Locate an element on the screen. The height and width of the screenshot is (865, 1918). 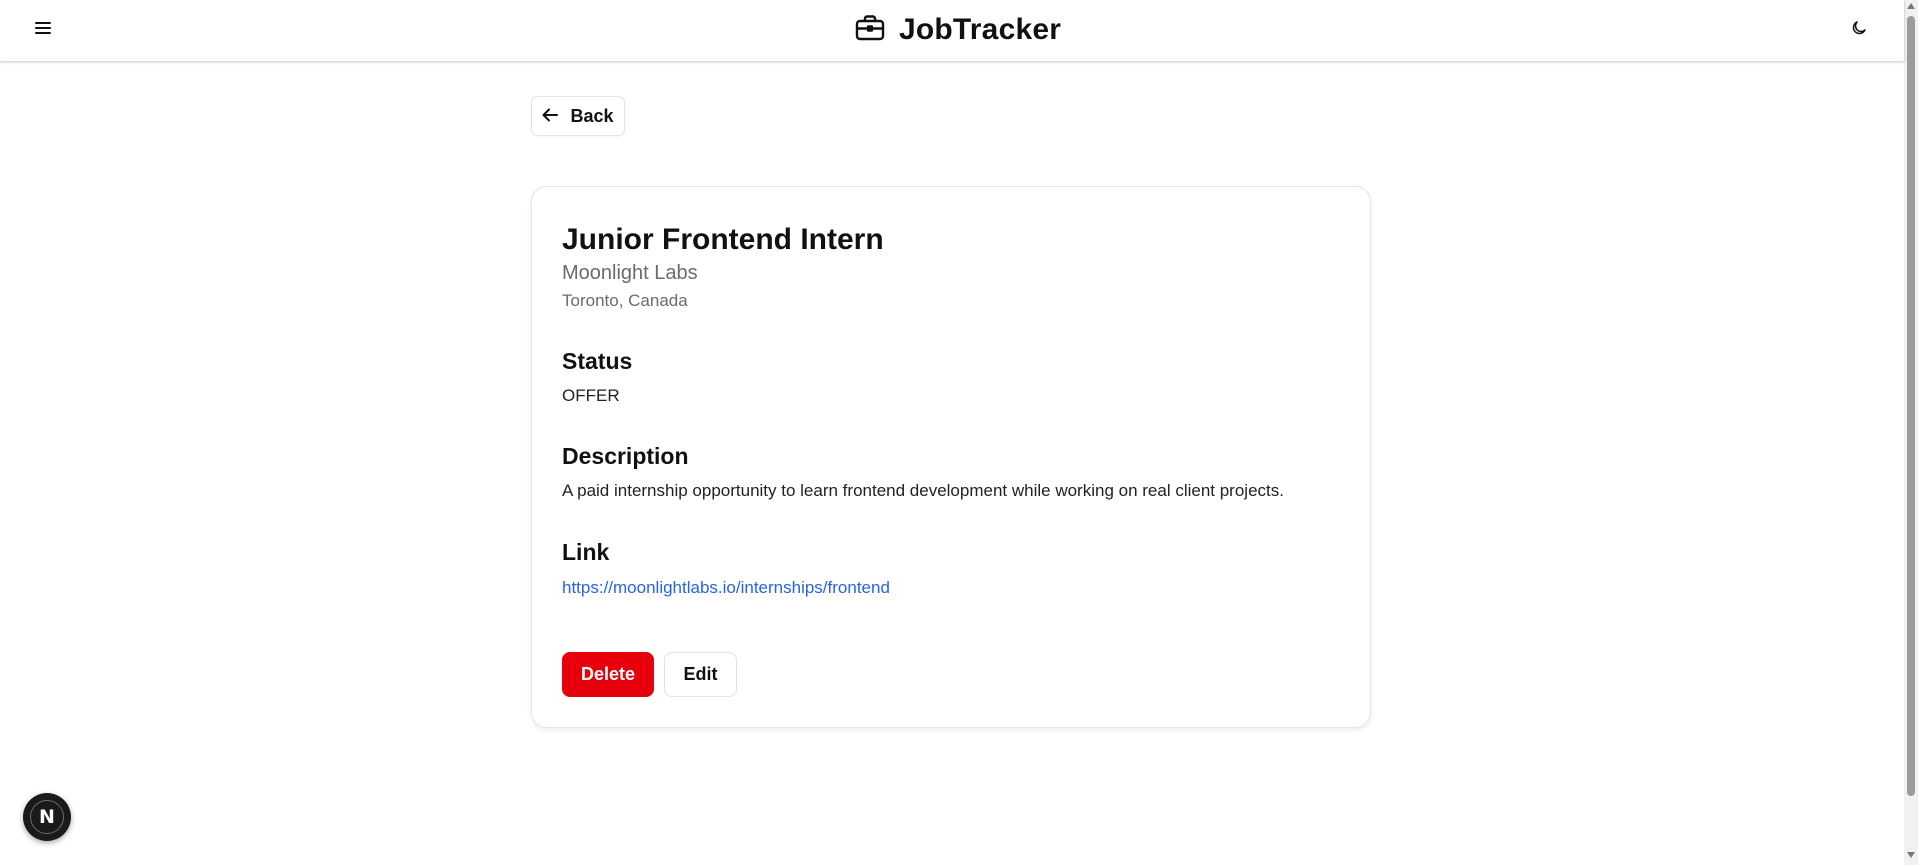
scroll-up-arrow-icon is located at coordinates (1911, 6).